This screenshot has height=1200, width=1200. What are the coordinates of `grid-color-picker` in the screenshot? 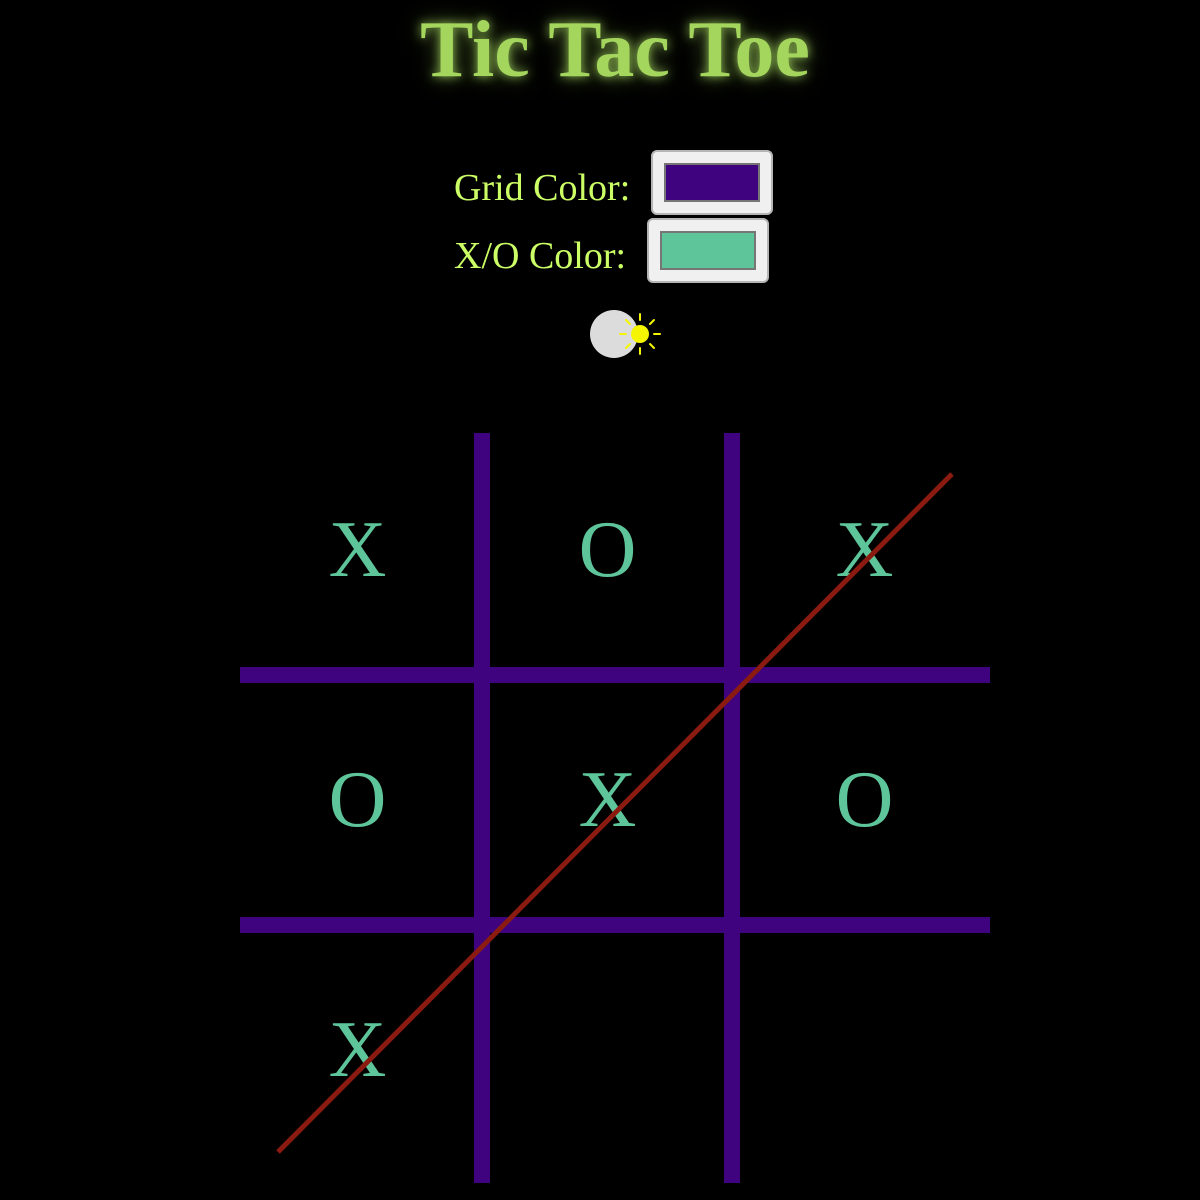 It's located at (712, 182).